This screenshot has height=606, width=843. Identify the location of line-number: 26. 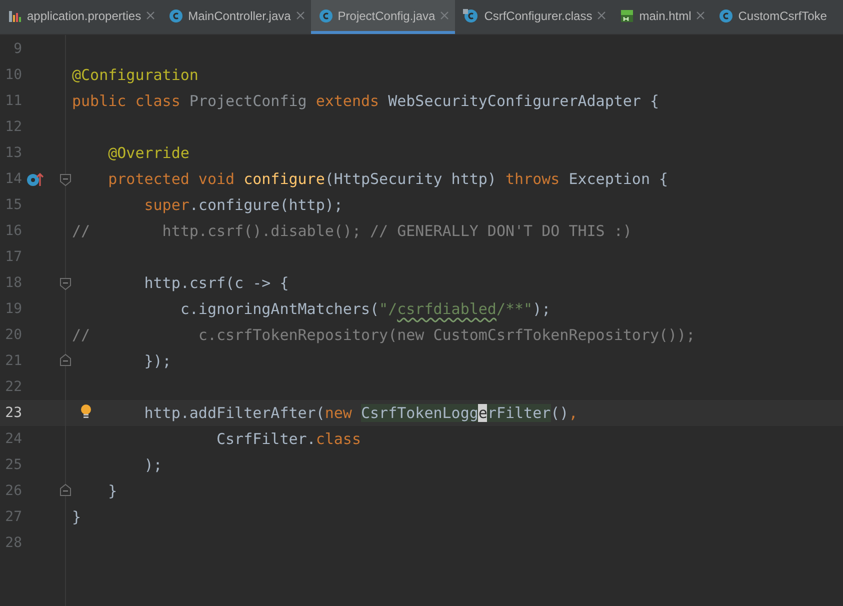
(13, 491).